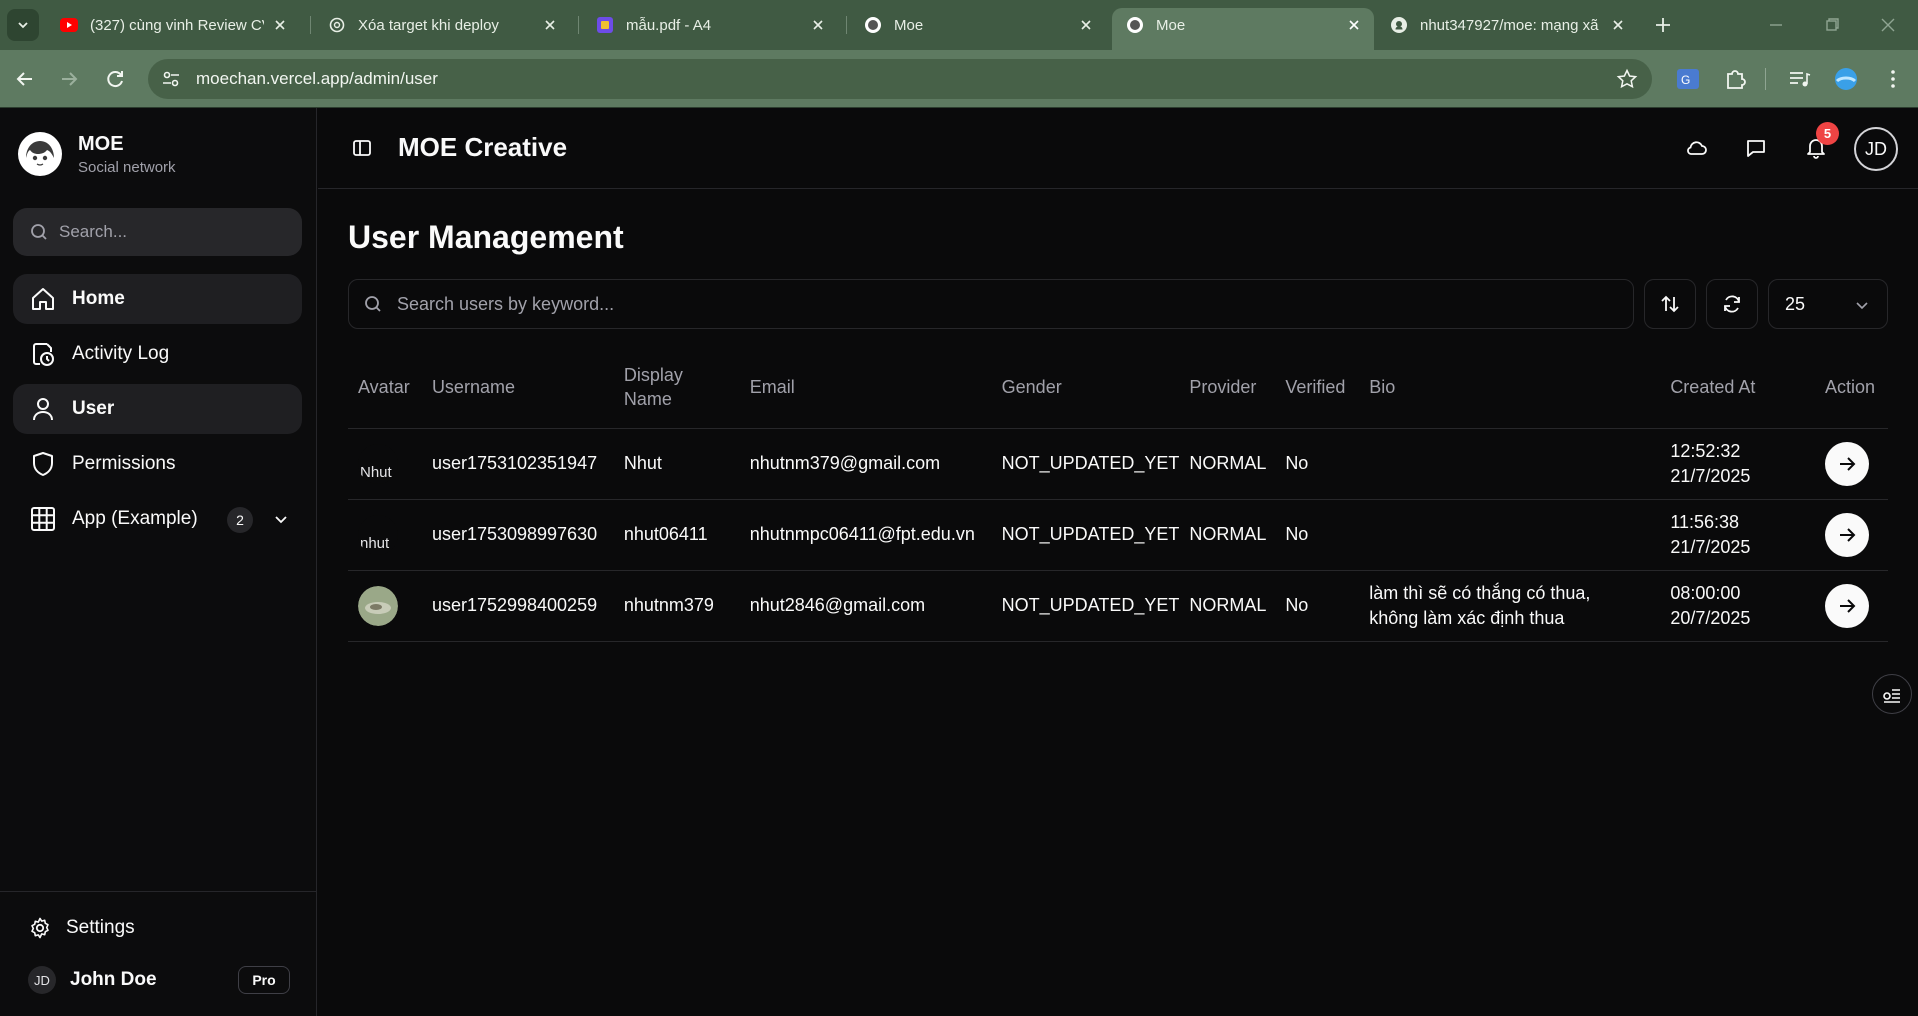 This screenshot has width=1918, height=1016. I want to click on minimize-icon, so click(1776, 25).